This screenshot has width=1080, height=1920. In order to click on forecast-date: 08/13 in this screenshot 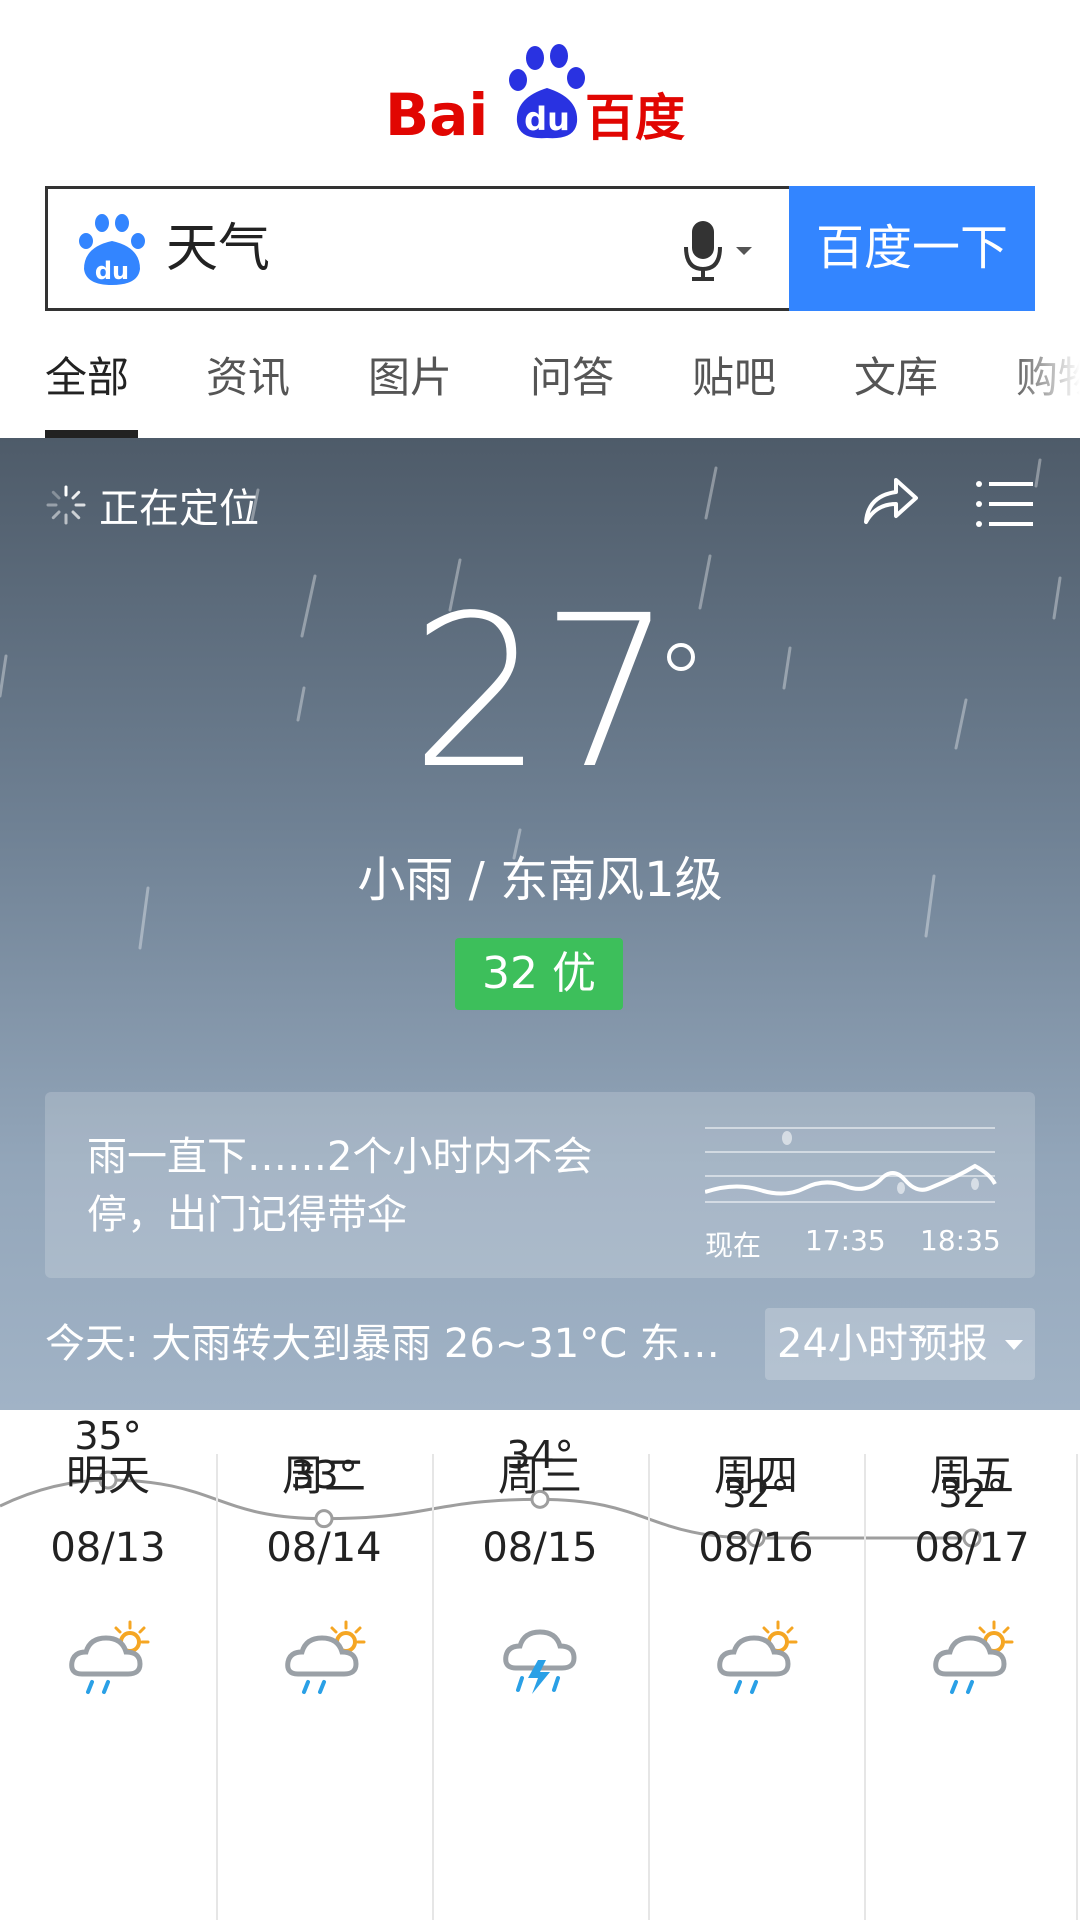, I will do `click(108, 1548)`.